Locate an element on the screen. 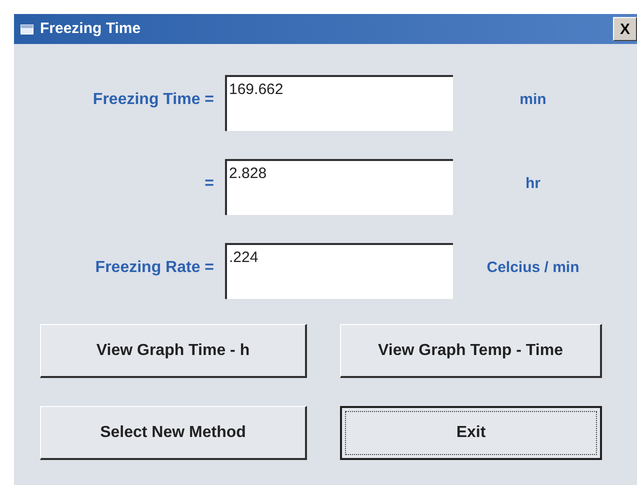 This screenshot has height=485, width=637. field-label: Freezing Rate = is located at coordinates (154, 268).